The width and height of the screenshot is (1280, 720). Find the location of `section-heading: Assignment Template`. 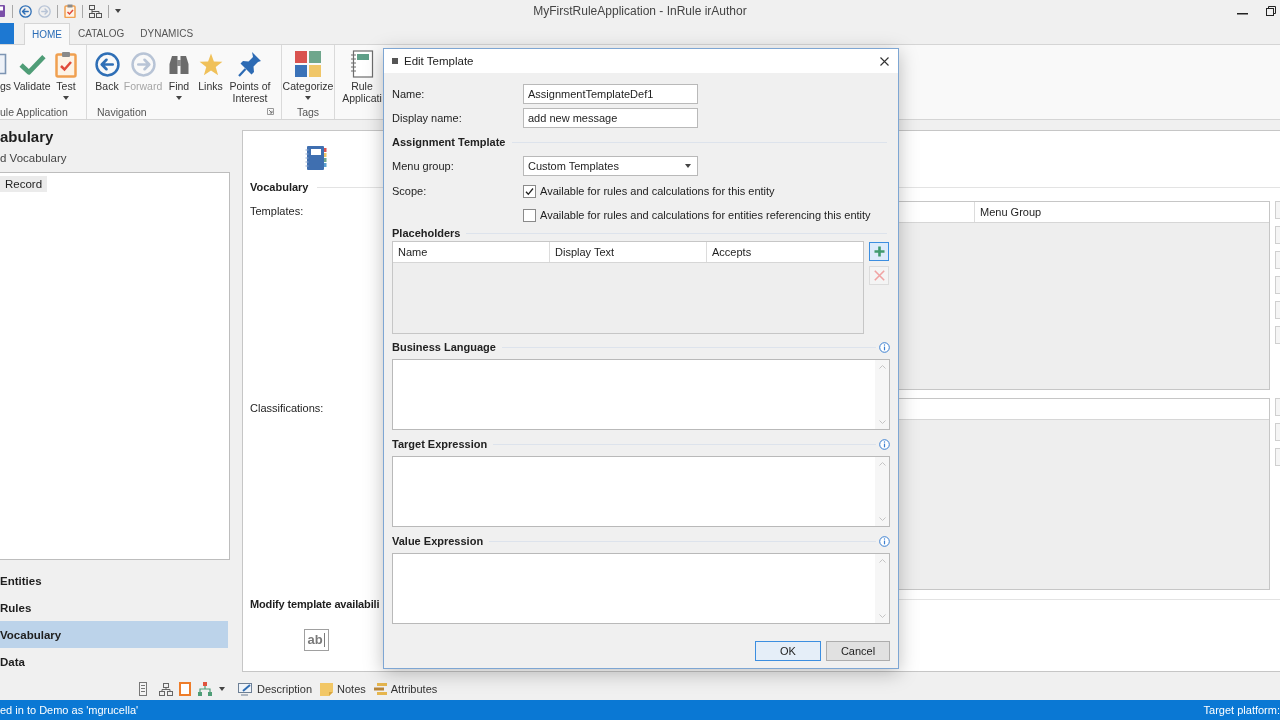

section-heading: Assignment Template is located at coordinates (449, 142).